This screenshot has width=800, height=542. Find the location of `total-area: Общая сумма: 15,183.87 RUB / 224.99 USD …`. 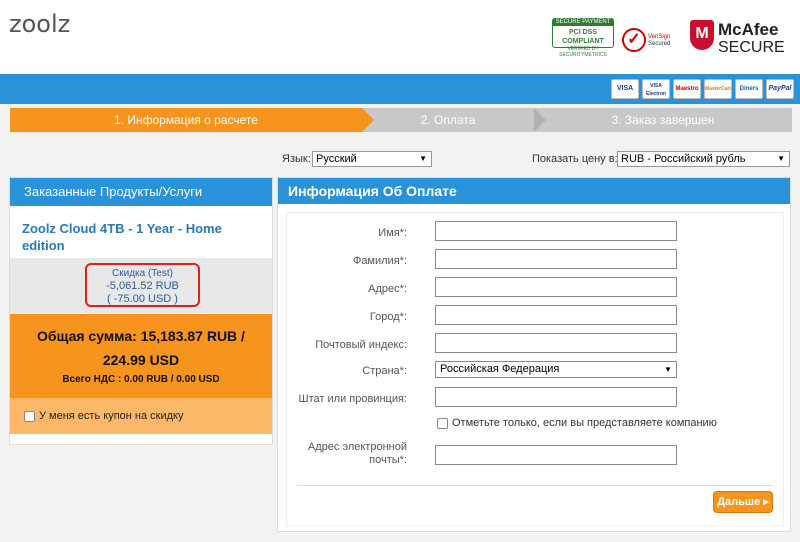

total-area: Общая сумма: 15,183.87 RUB / 224.99 USD … is located at coordinates (141, 356).